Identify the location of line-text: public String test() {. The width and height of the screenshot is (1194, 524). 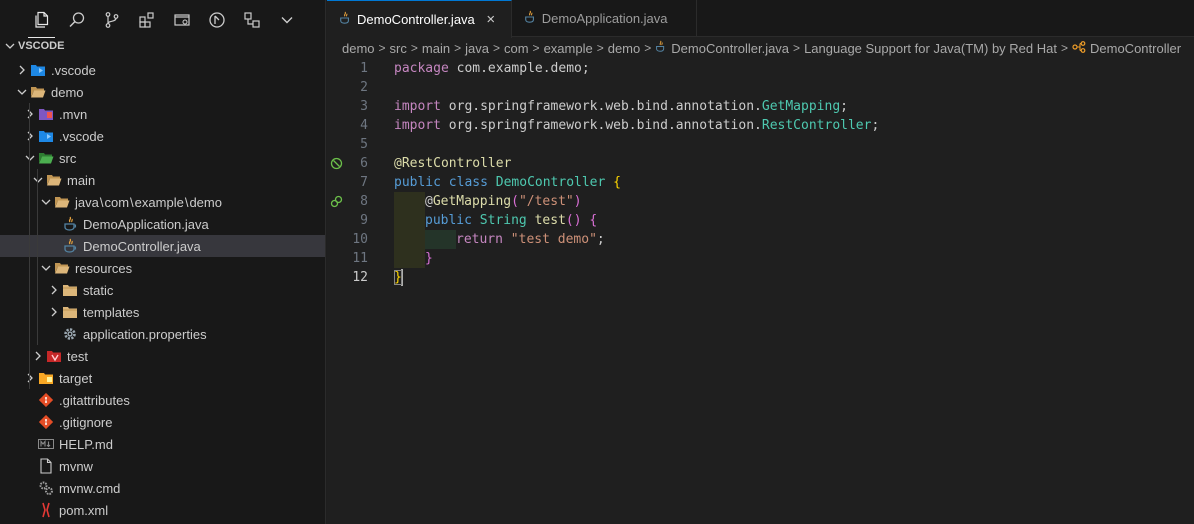
(482, 220).